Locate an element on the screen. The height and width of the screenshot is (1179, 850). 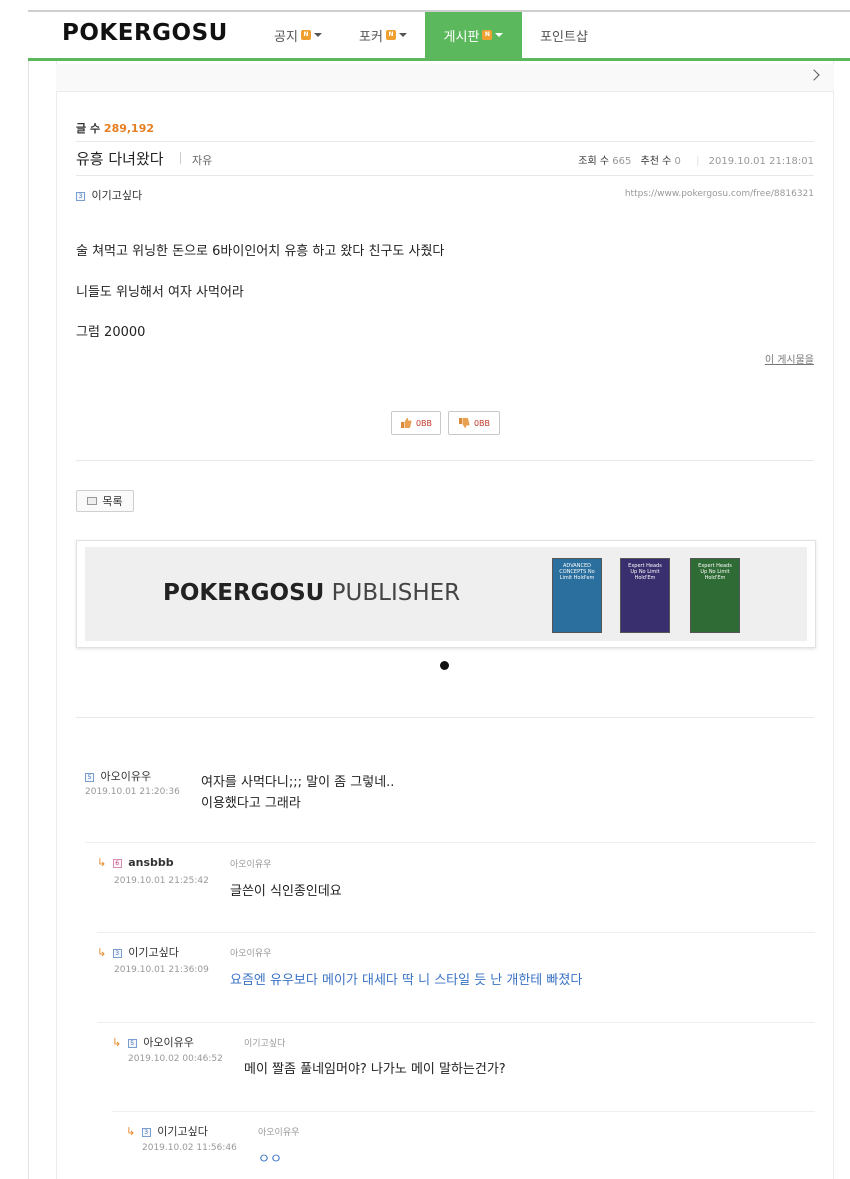
menu-point-shop-label: 포인트샵 is located at coordinates (564, 37).